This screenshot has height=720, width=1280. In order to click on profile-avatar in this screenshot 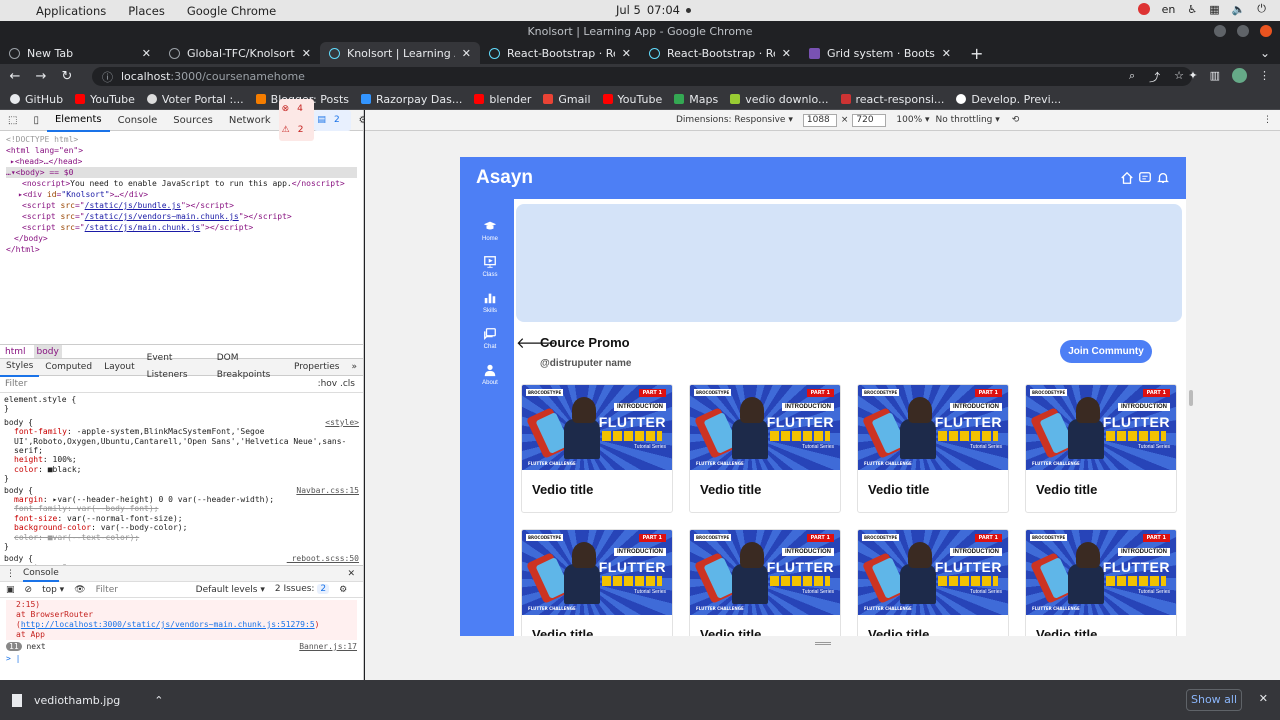, I will do `click(1239, 75)`.